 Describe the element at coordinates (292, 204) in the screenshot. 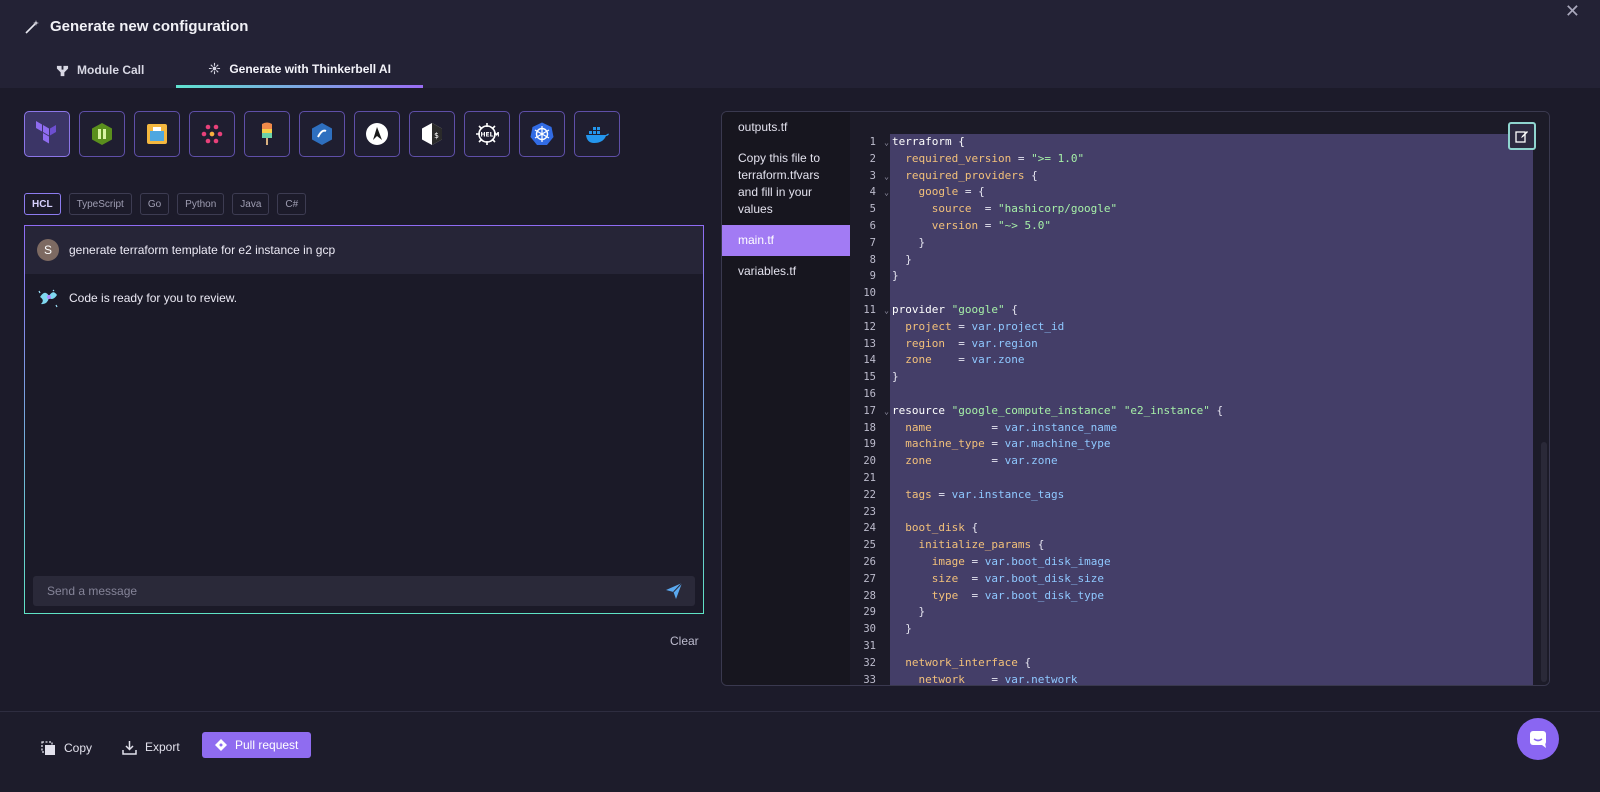

I see `lang-csharp: C#` at that location.